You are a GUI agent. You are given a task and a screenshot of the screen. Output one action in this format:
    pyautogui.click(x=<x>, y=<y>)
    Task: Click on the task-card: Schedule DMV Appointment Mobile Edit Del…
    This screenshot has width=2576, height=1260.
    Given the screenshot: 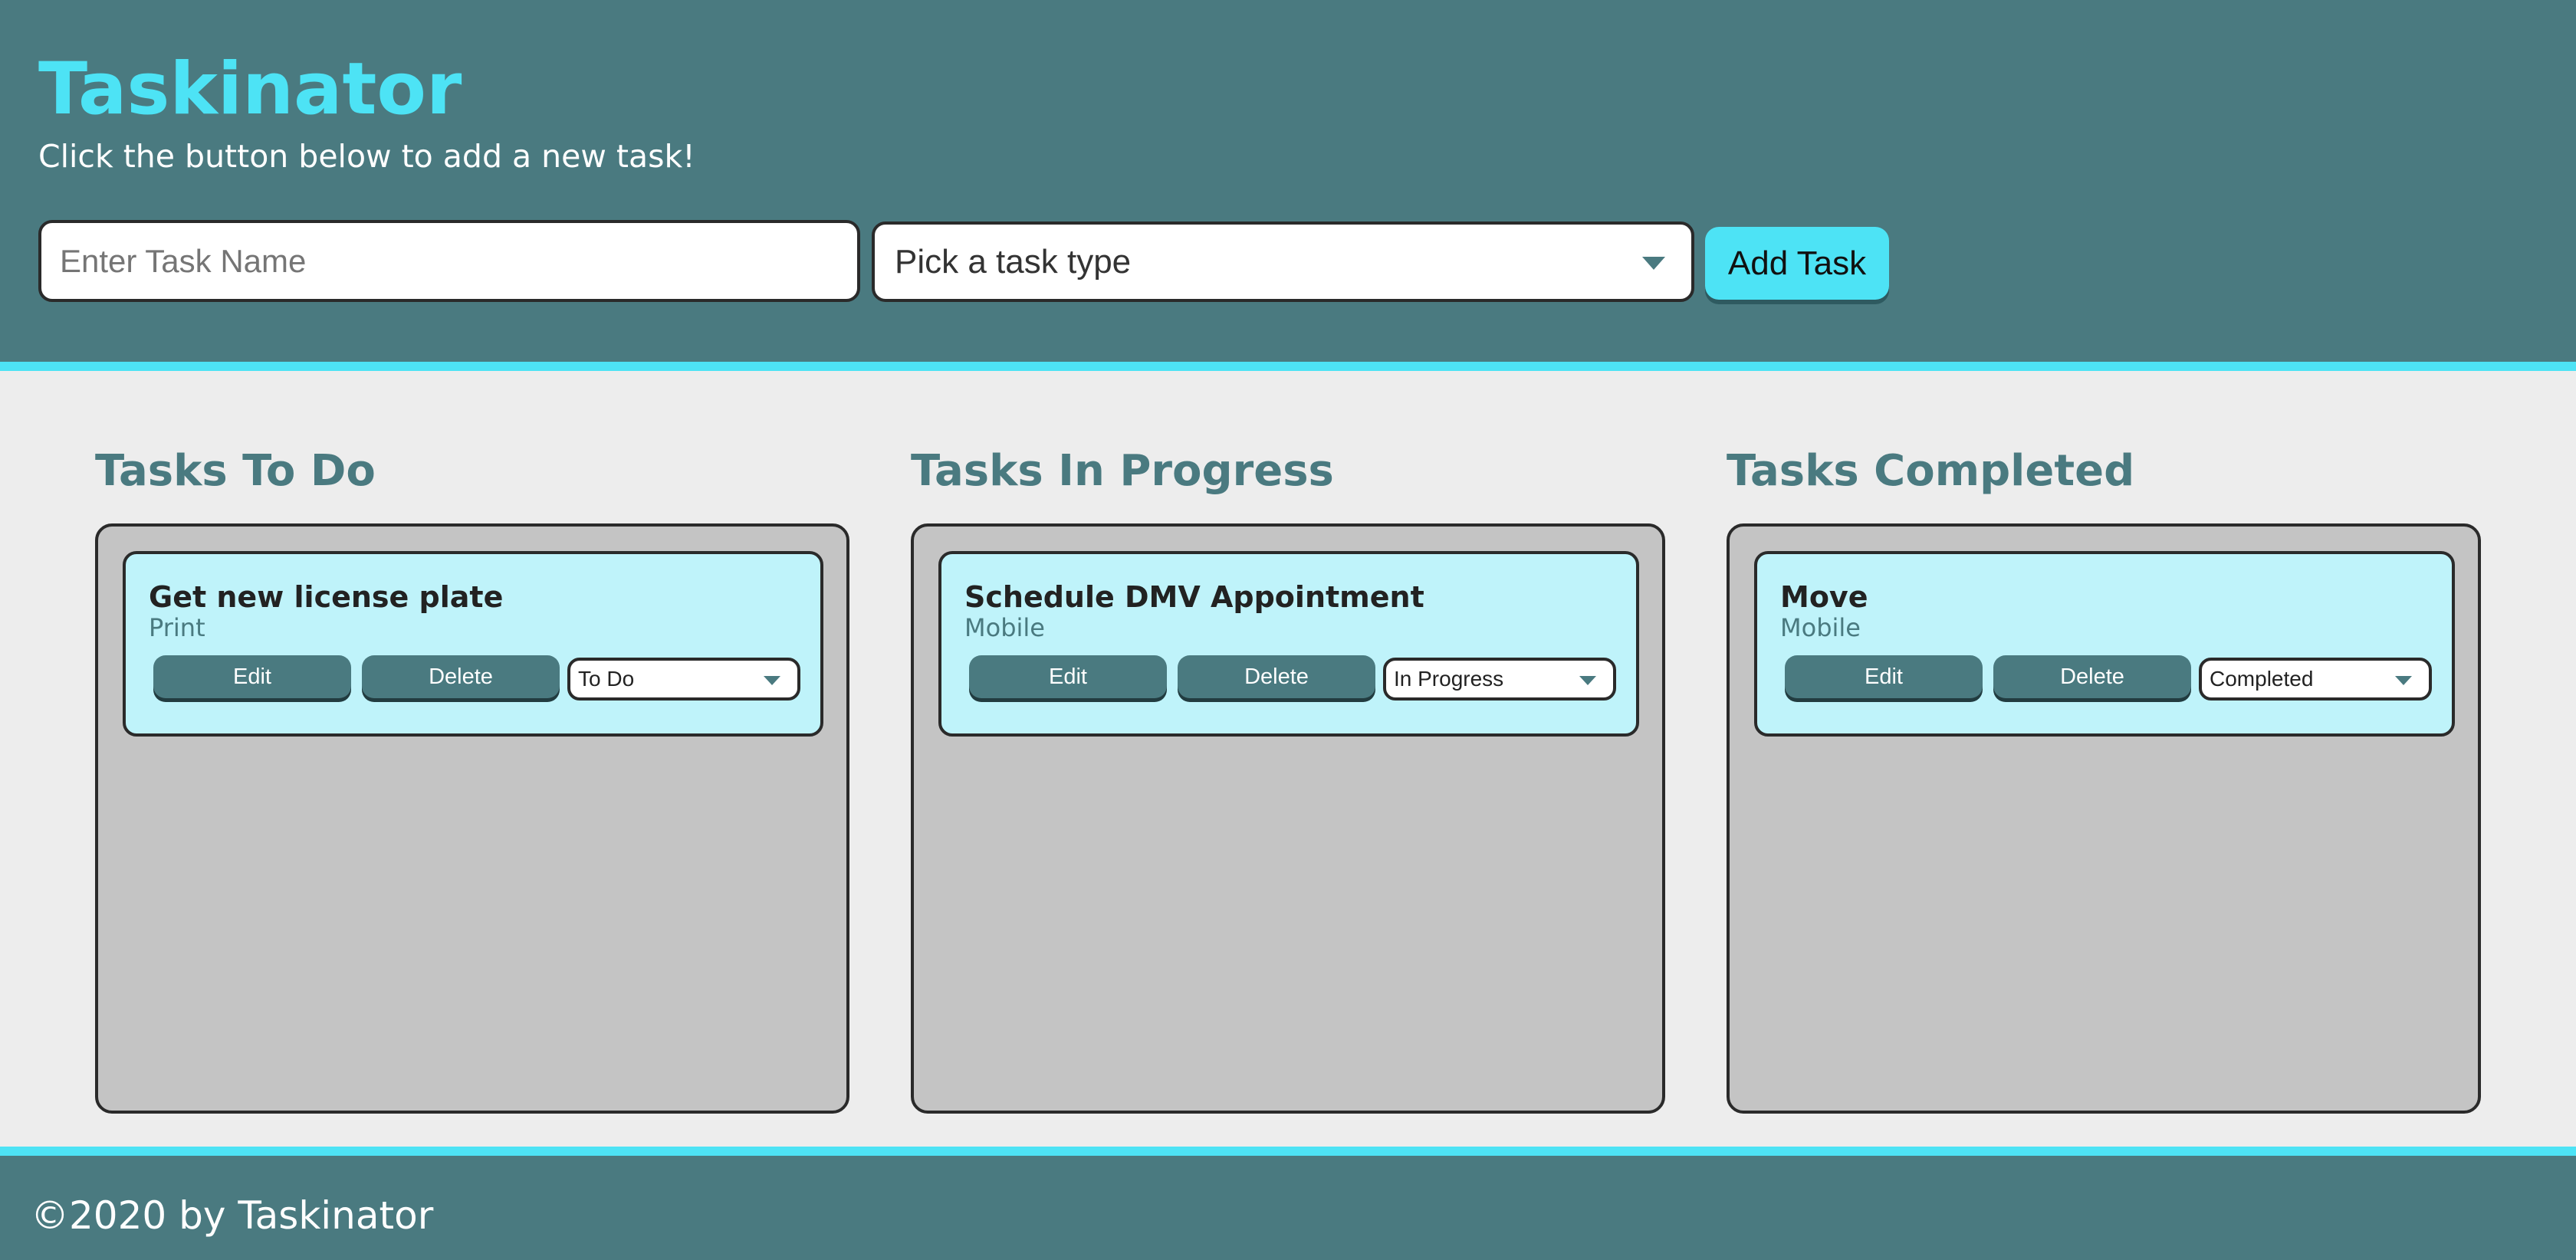 What is the action you would take?
    pyautogui.click(x=1288, y=644)
    